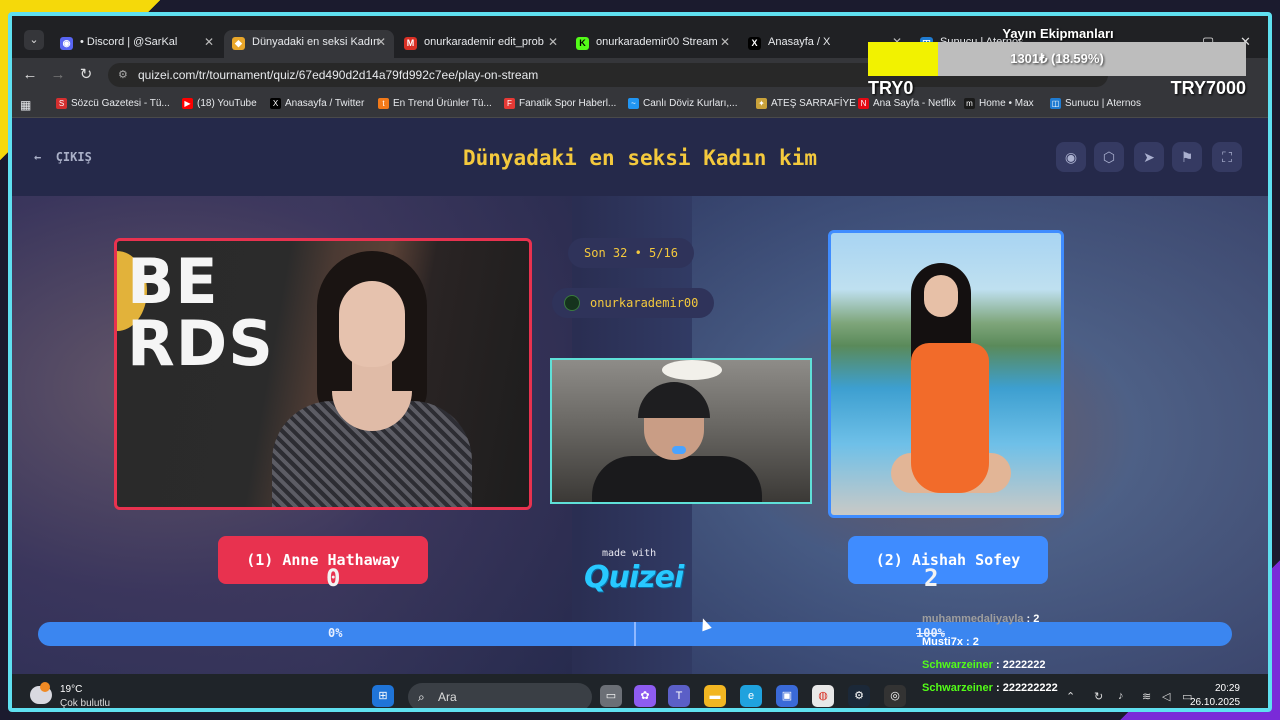 This screenshot has height=720, width=1280. What do you see at coordinates (984, 665) in the screenshot?
I see `chat-message: Schwarzeiner : 2222222` at bounding box center [984, 665].